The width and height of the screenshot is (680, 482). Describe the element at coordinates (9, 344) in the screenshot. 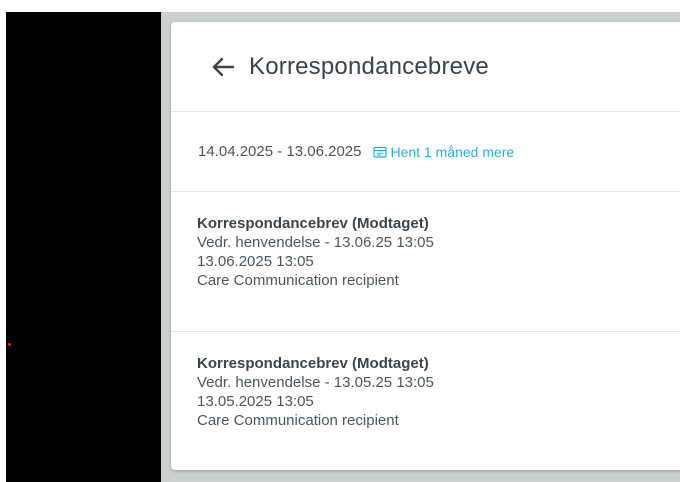

I see `red-dot-marker` at that location.